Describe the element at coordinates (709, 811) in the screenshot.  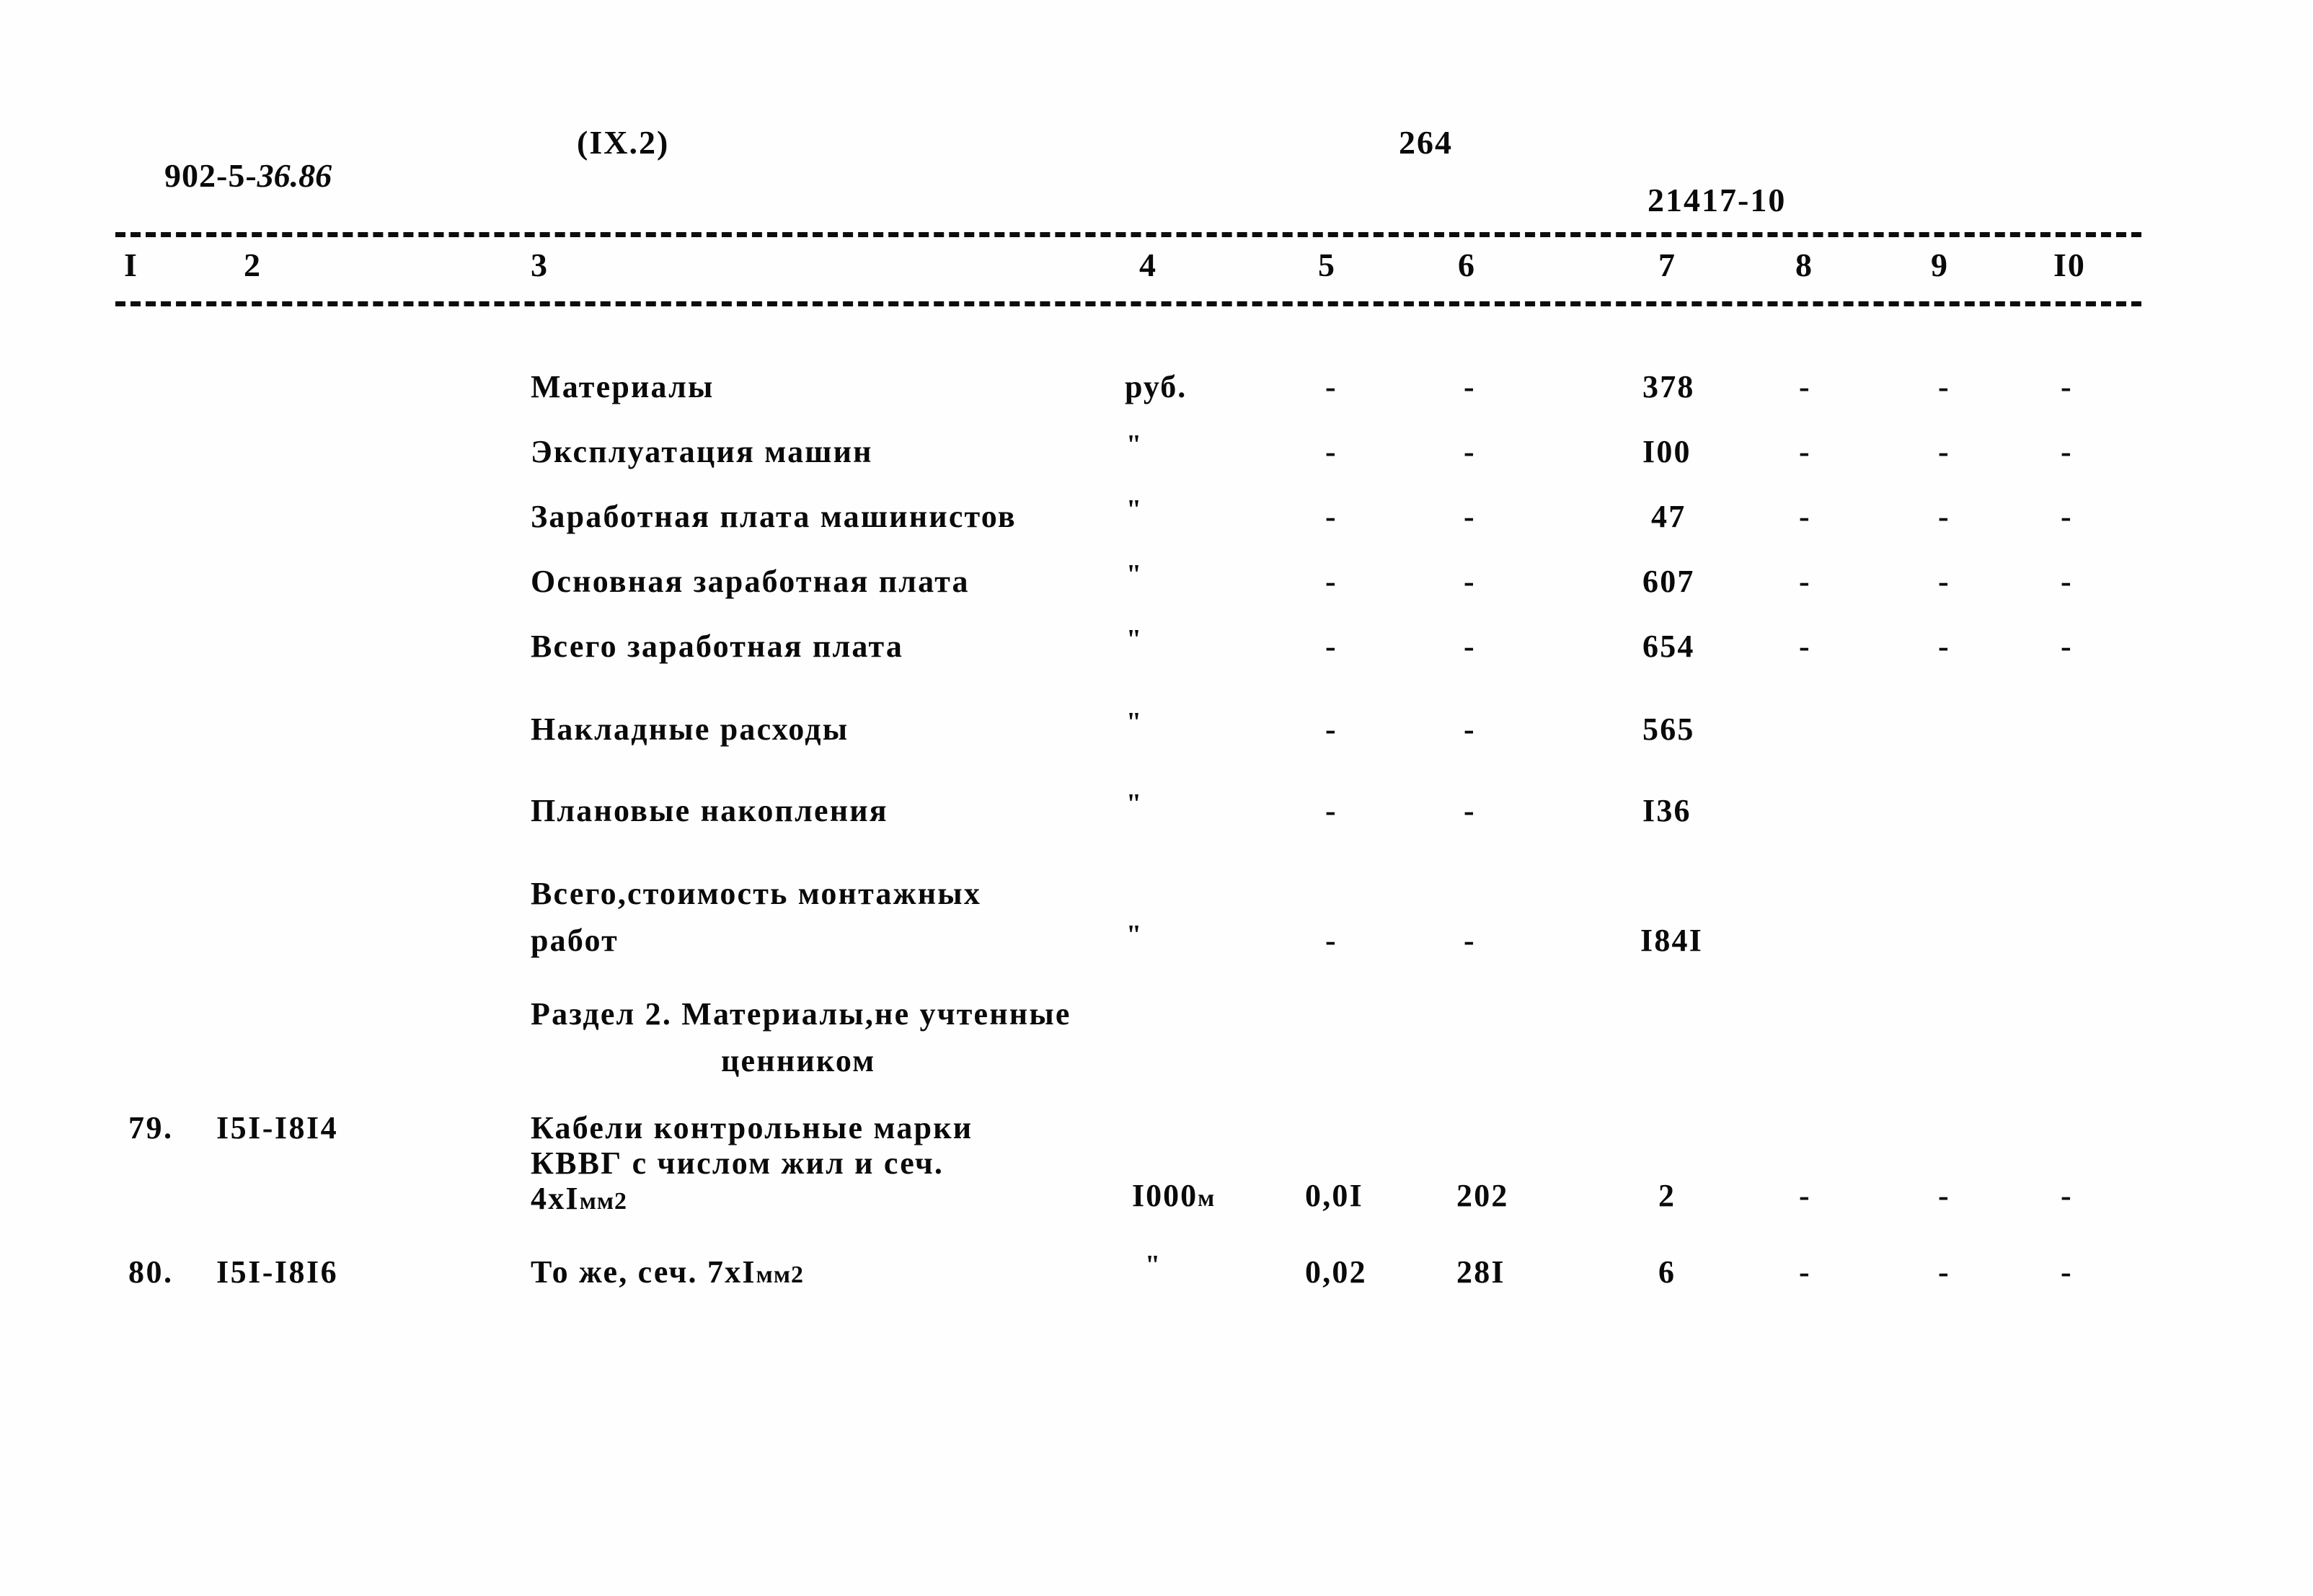
I see `table-row: Плановые накопления` at that location.